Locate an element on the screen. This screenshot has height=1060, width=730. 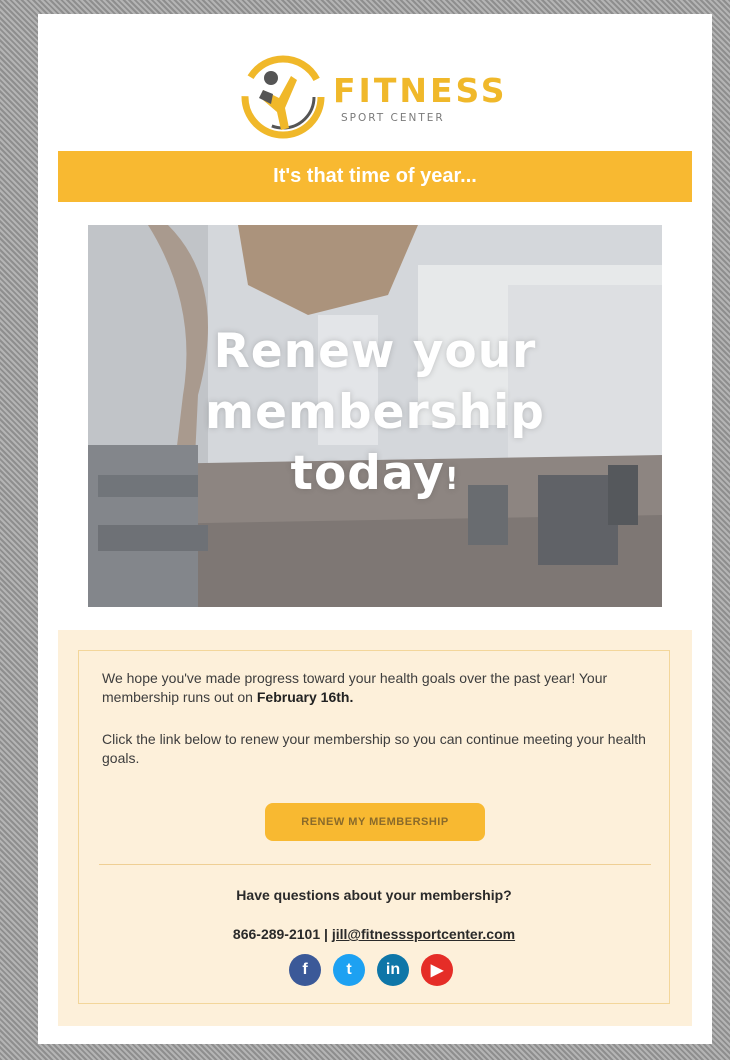
brand-name: FITNESS is located at coordinates (420, 90).